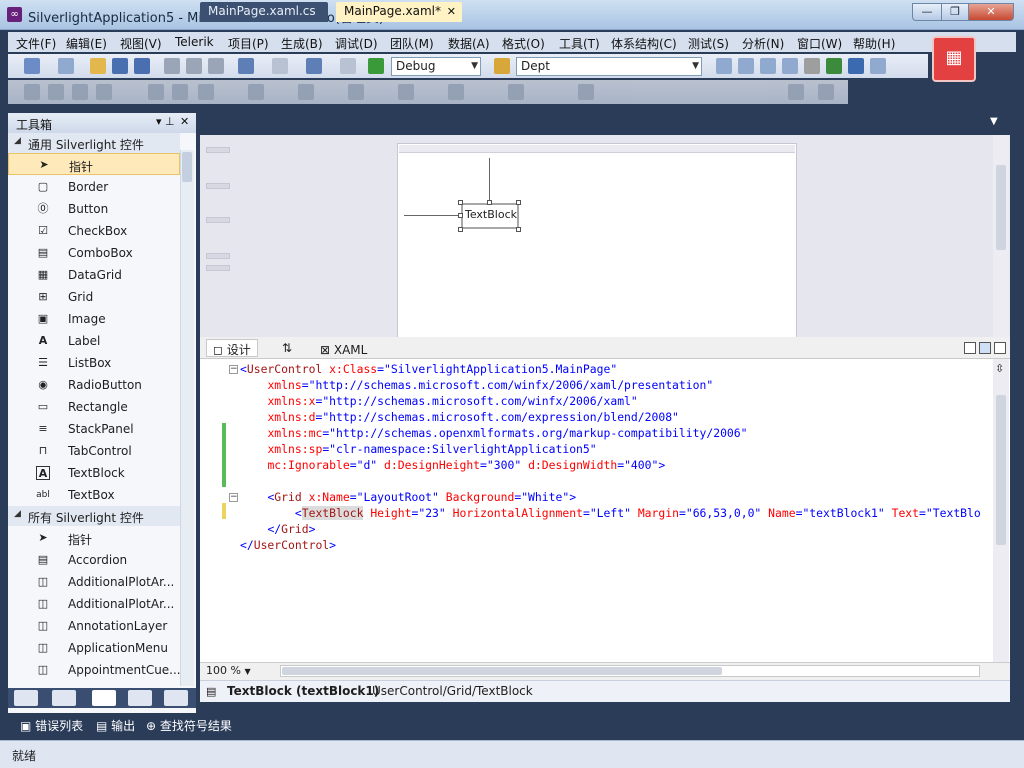  Describe the element at coordinates (287, 348) in the screenshot. I see `swap-panes-icon: ⇅` at that location.